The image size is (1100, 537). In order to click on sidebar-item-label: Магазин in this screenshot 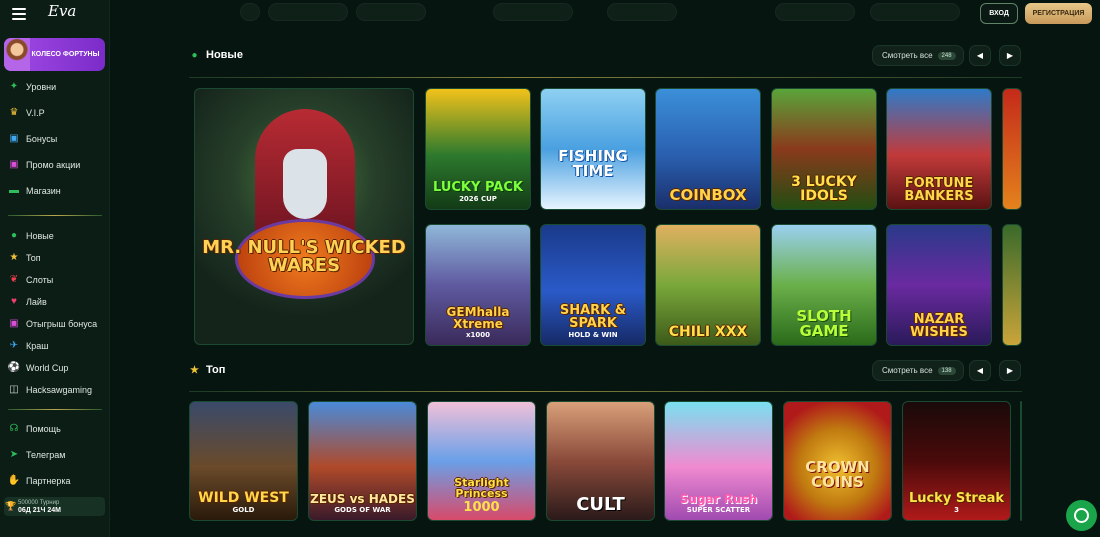, I will do `click(43, 191)`.